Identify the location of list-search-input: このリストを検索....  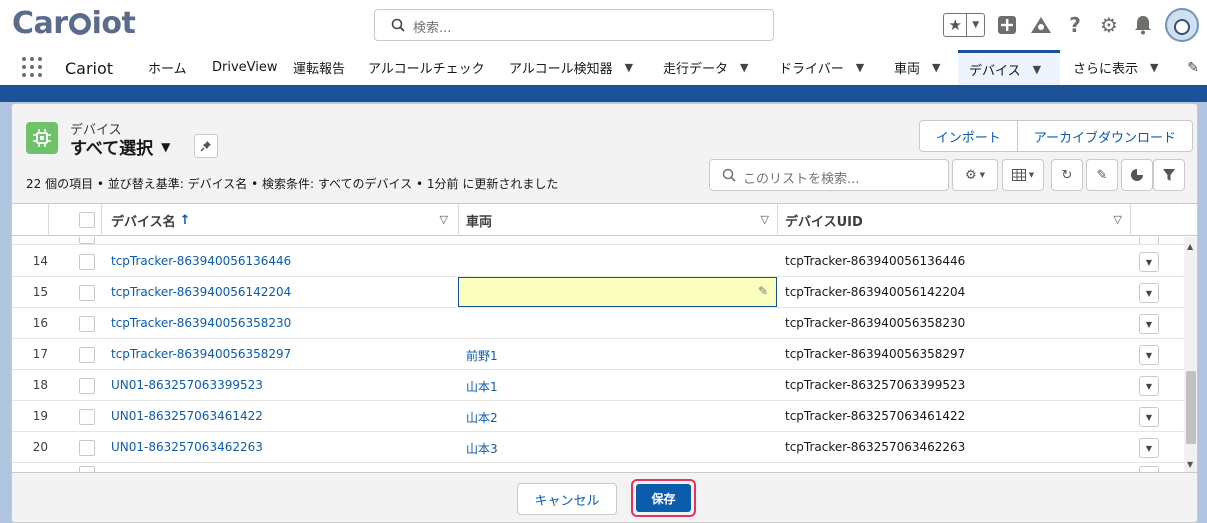
(829, 175).